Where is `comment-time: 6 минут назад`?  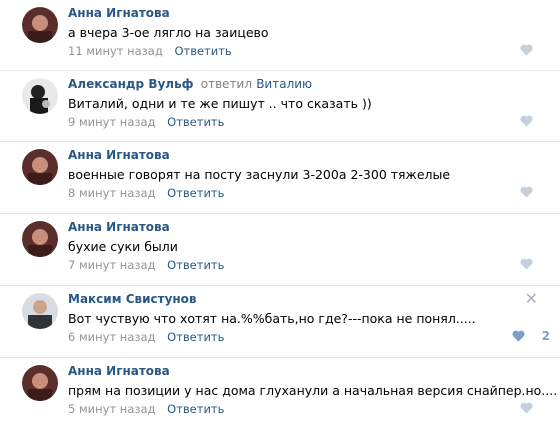
comment-time: 6 минут назад is located at coordinates (111, 337).